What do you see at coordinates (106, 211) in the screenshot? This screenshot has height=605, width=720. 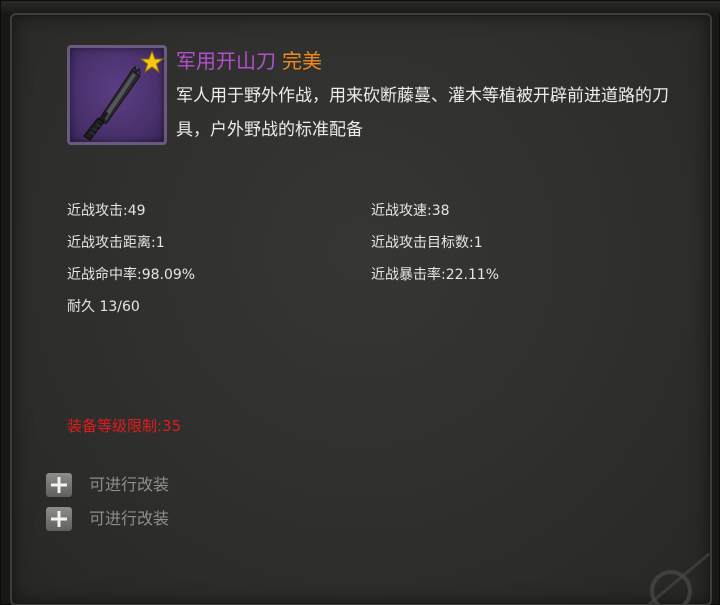 I see `stat-melee-attack: 近战攻击:49` at bounding box center [106, 211].